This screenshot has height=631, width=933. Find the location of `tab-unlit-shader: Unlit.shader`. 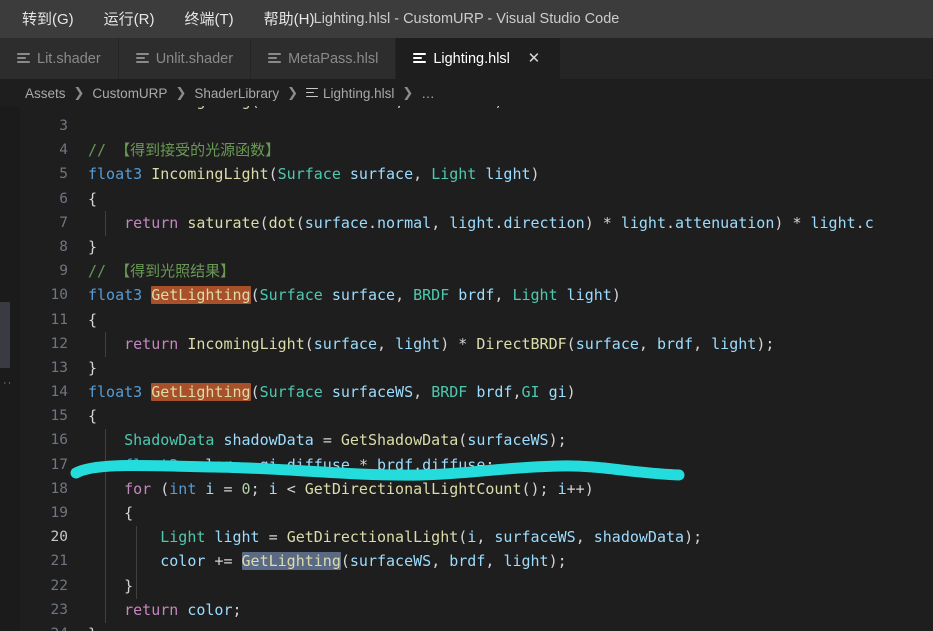

tab-unlit-shader: Unlit.shader is located at coordinates (185, 58).